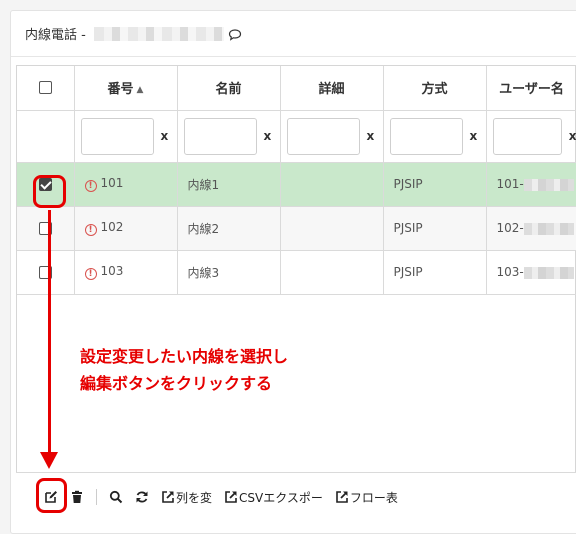 This screenshot has width=576, height=534. I want to click on table-row: ! 101 内線1 PJSIP 101-, so click(296, 184).